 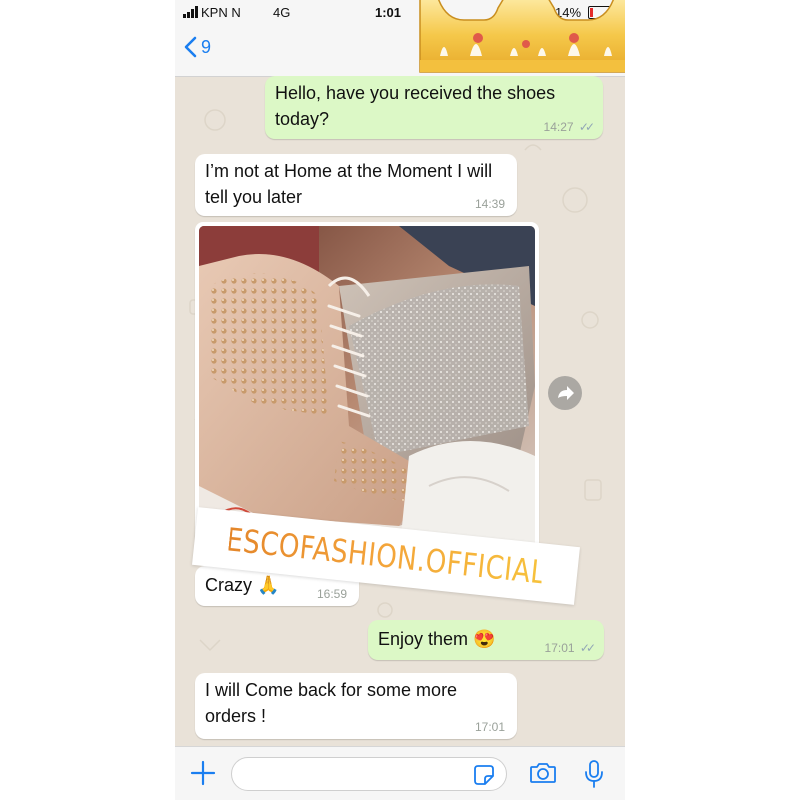 I want to click on message-bubble-outgoing: Enjoy them 😍 17:01 ✓✓, so click(x=486, y=640).